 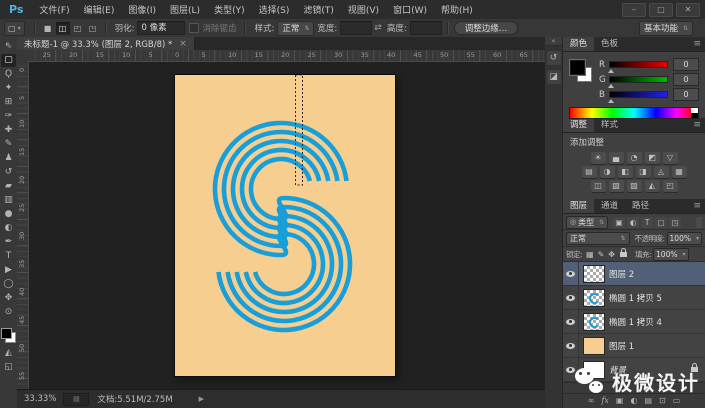 I want to click on black-white-icon: ◧, so click(x=625, y=172).